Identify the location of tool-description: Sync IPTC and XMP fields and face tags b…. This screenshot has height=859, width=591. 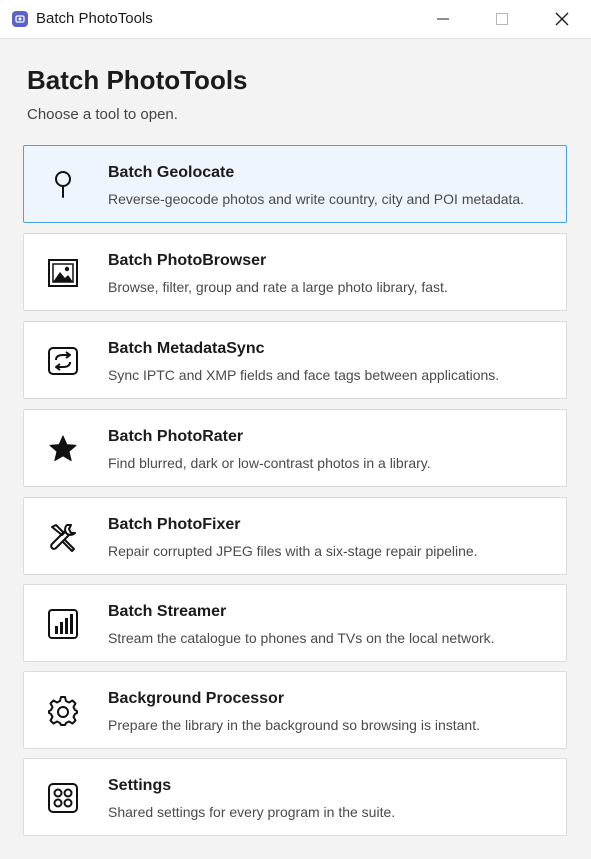
(304, 375).